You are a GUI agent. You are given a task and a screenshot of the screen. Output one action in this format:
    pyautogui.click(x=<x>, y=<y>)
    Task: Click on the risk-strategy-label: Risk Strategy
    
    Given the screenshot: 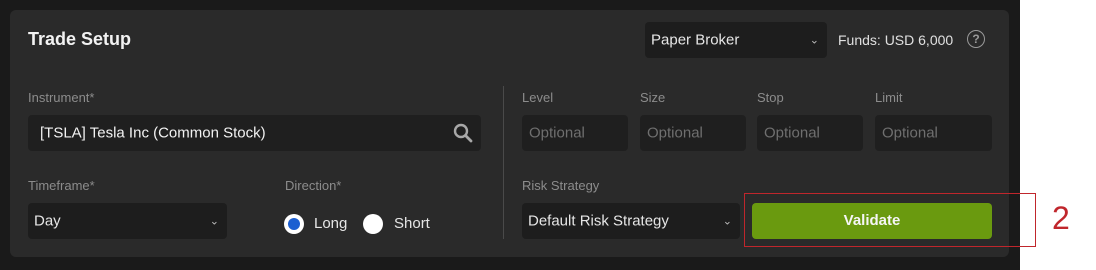 What is the action you would take?
    pyautogui.click(x=561, y=185)
    